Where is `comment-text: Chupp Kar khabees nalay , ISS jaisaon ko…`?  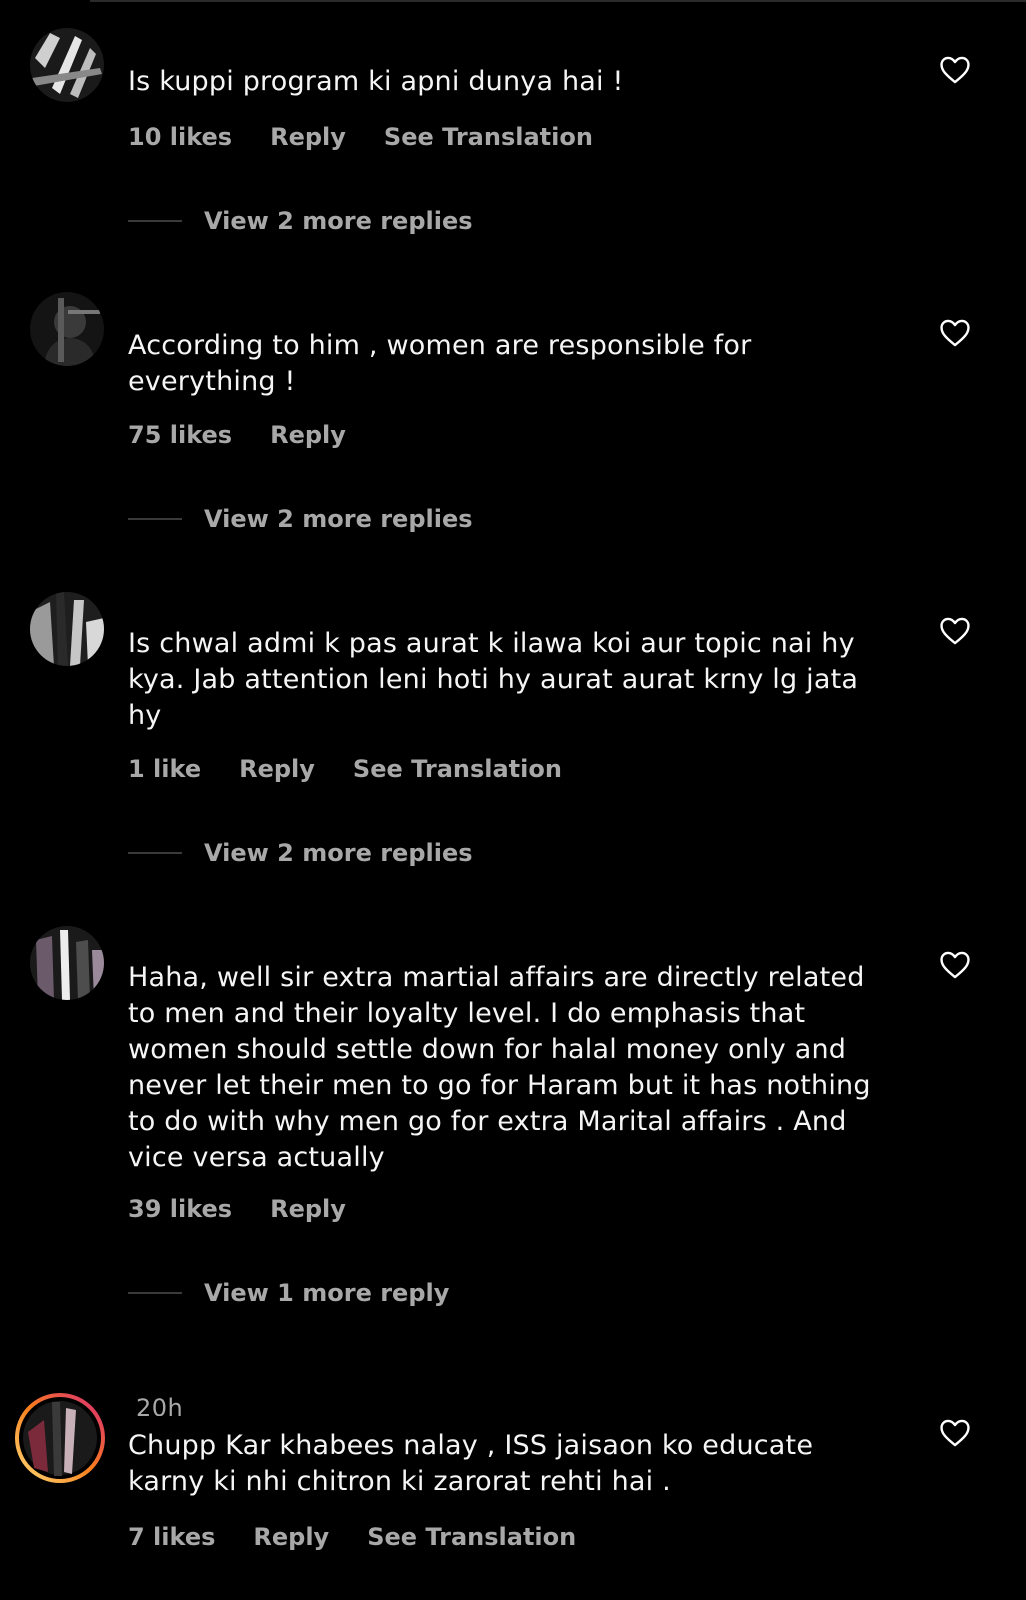 comment-text: Chupp Kar khabees nalay , ISS jaisaon ko… is located at coordinates (471, 1463).